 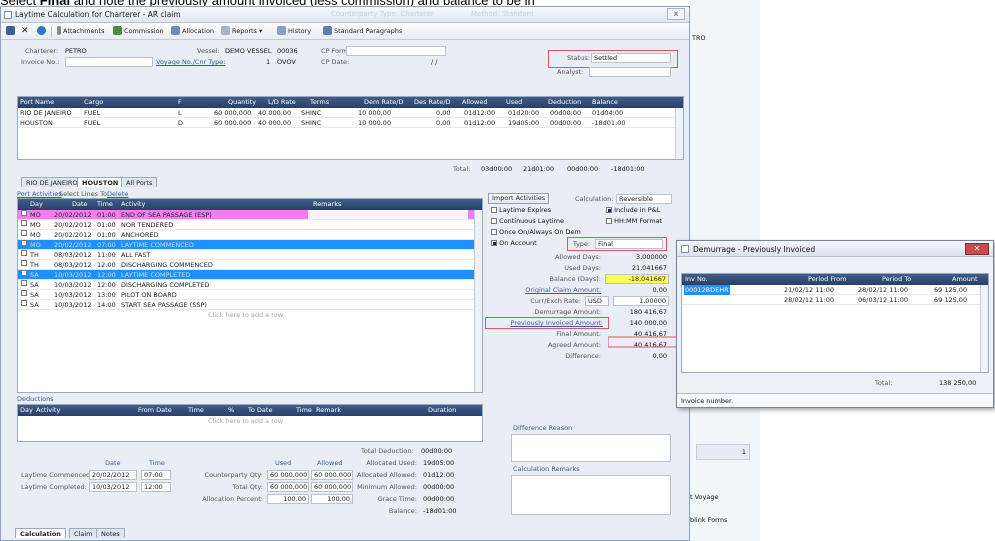 I want to click on vessel-value: DEMO VESSEL, so click(x=248, y=51).